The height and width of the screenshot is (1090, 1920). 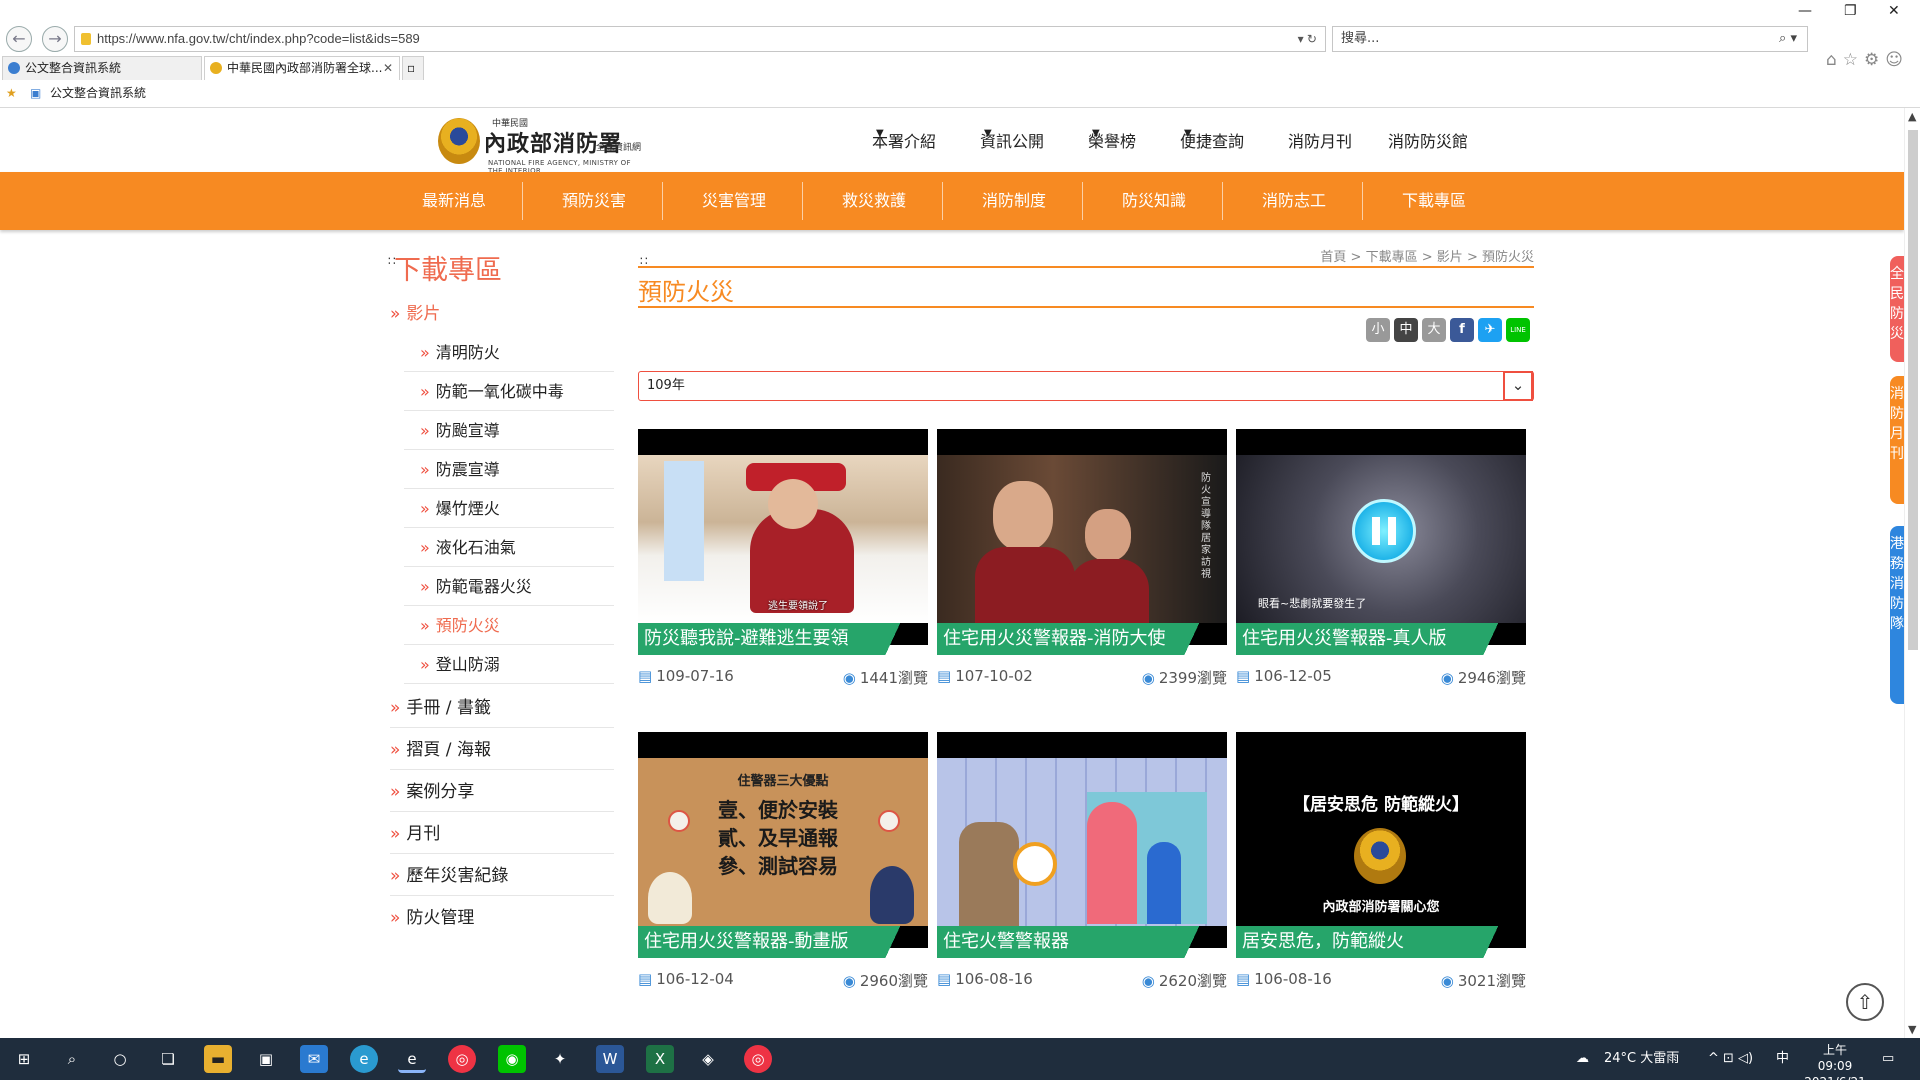 I want to click on float-tab-char: 消, so click(x=1897, y=394).